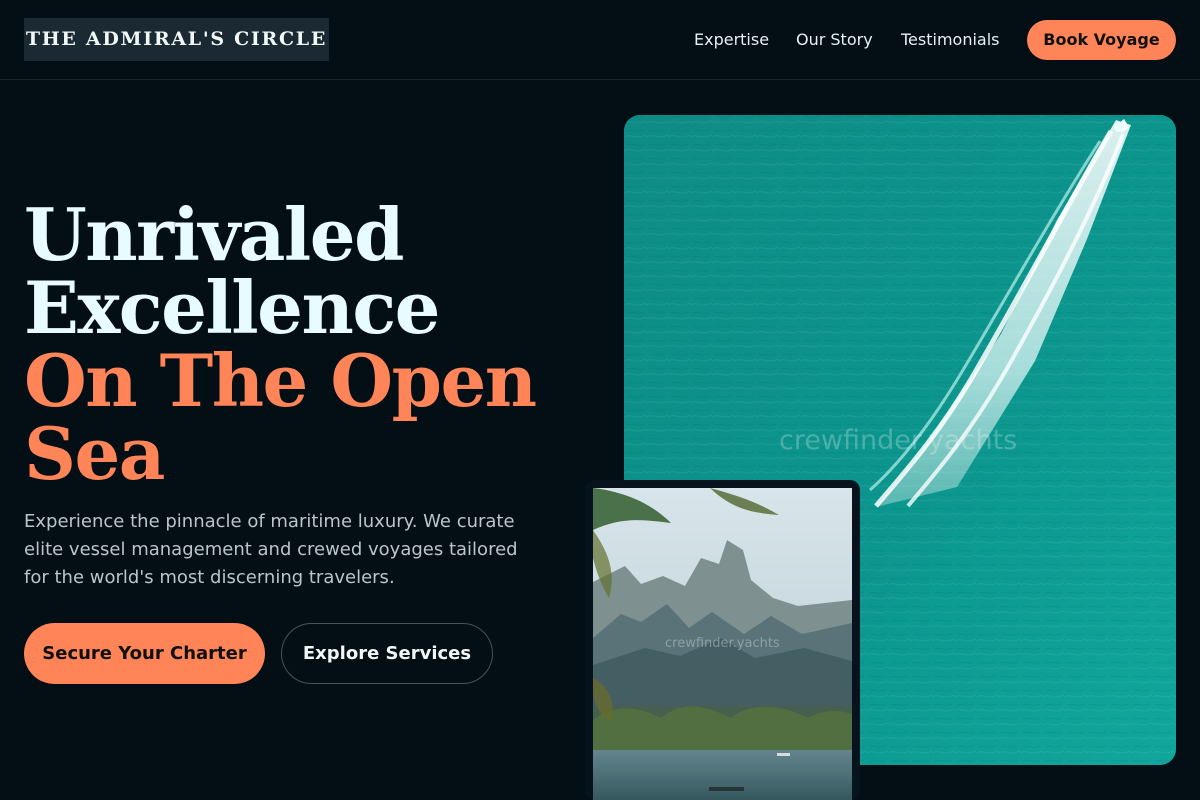 This screenshot has height=800, width=1200. I want to click on mountain-photo-card: crewfinder.yachts, so click(722, 640).